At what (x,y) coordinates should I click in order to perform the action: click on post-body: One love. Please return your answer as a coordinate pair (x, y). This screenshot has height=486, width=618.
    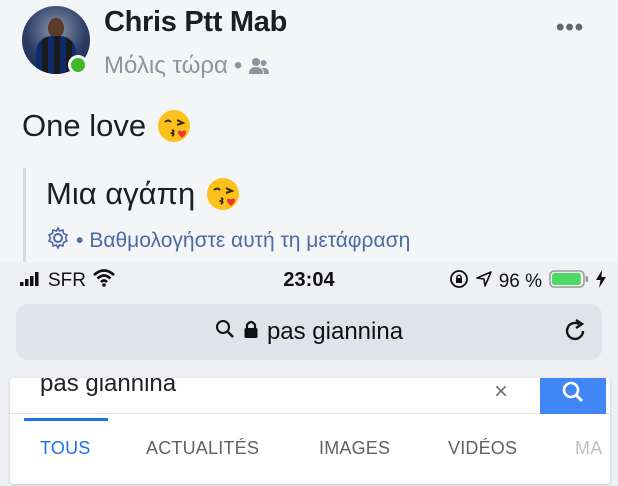
    Looking at the image, I should click on (107, 126).